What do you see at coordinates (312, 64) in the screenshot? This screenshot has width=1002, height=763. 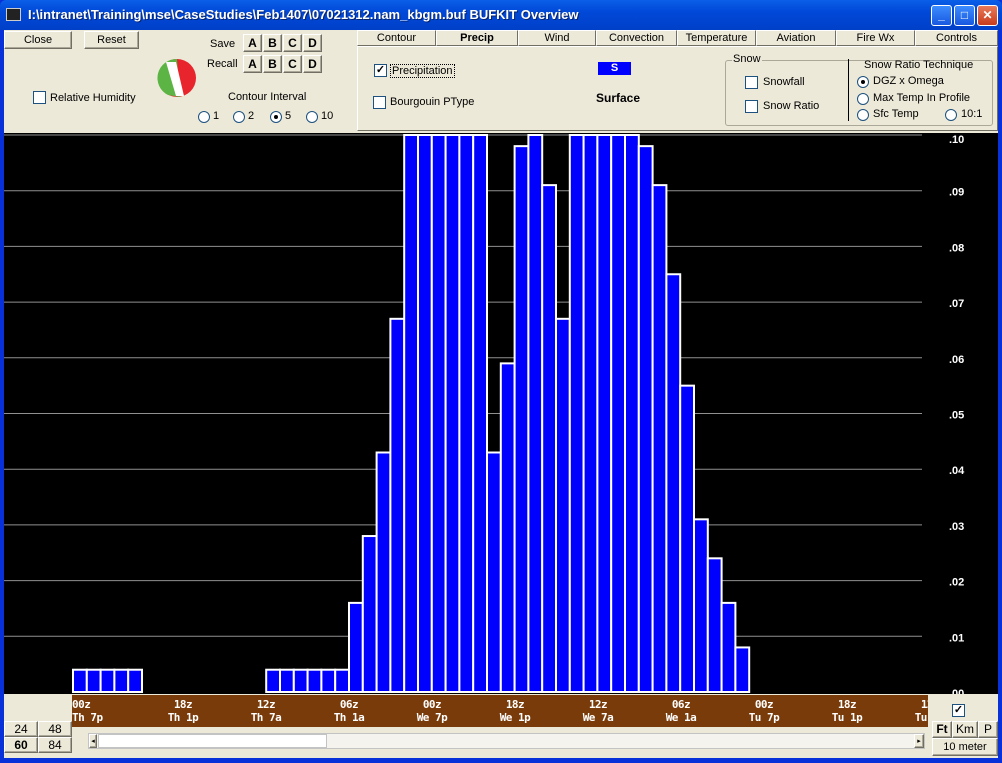 I see `recall-slot-d-button: D` at bounding box center [312, 64].